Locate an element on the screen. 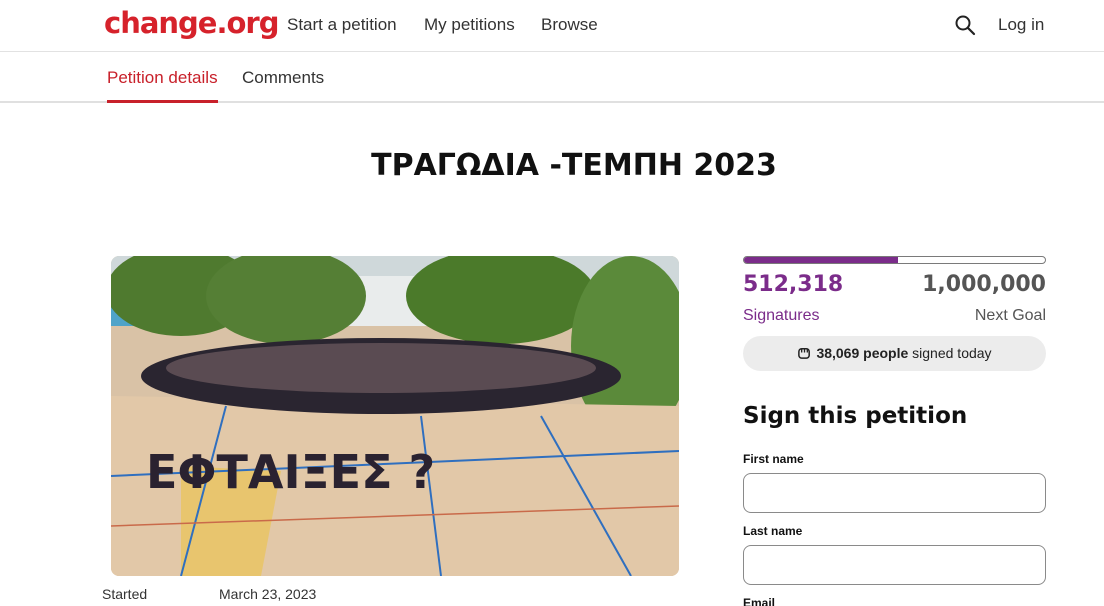 The image size is (1104, 606). started-date: March 23, 2023 is located at coordinates (268, 594).